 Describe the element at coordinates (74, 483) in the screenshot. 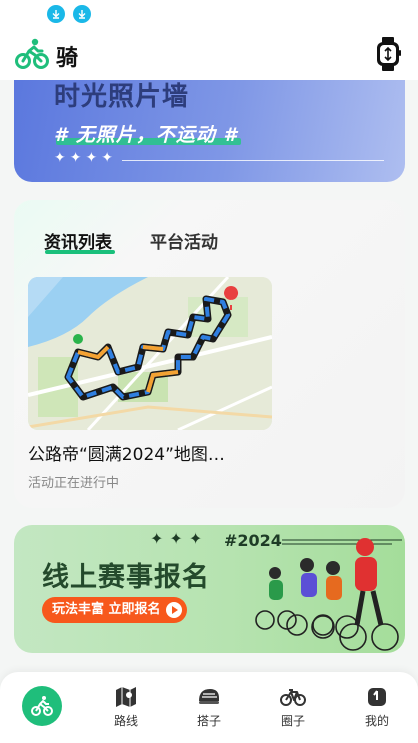

I see `news-item-status: 活动正在进行中` at that location.